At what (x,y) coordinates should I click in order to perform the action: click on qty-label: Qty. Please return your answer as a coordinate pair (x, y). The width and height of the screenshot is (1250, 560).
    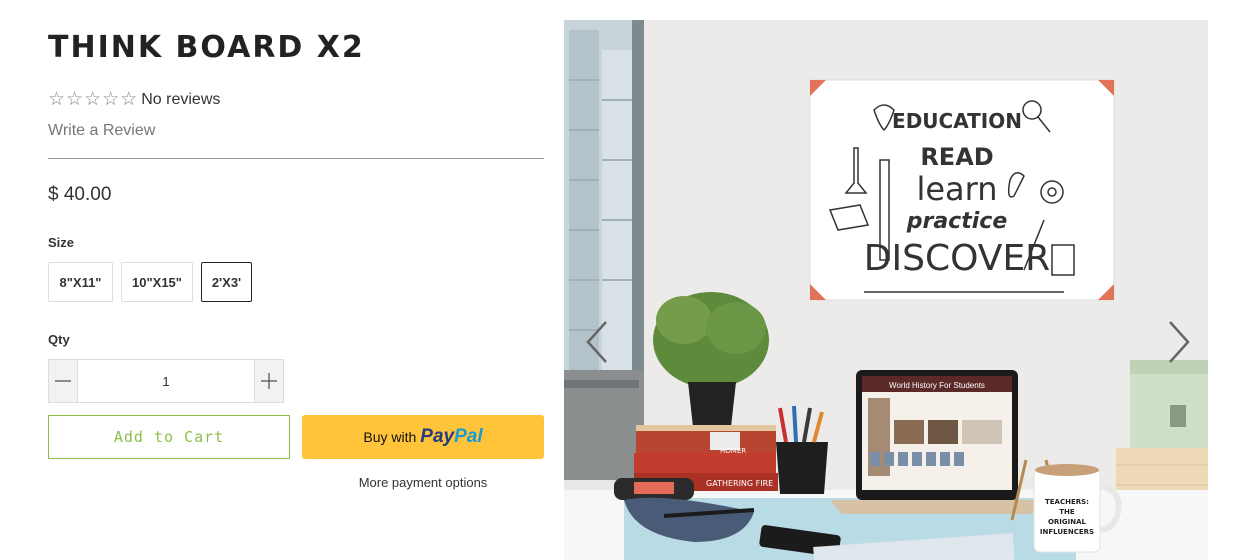
    Looking at the image, I should click on (59, 339).